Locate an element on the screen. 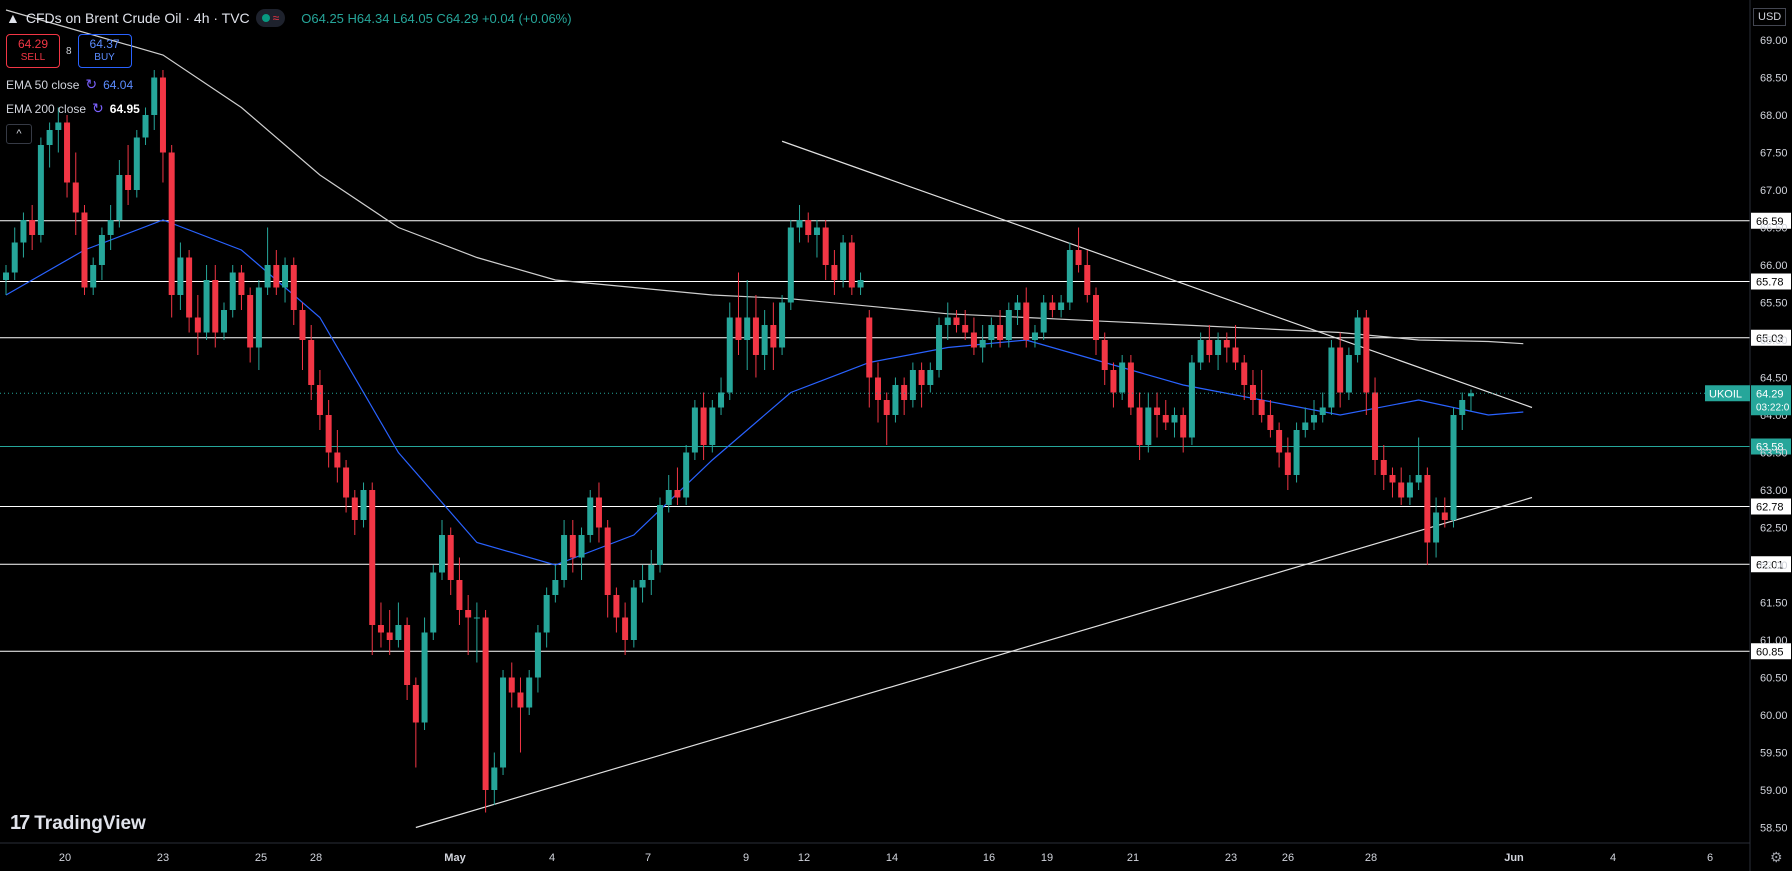 The image size is (1792, 871). x-tick-label: 20 is located at coordinates (65, 858).